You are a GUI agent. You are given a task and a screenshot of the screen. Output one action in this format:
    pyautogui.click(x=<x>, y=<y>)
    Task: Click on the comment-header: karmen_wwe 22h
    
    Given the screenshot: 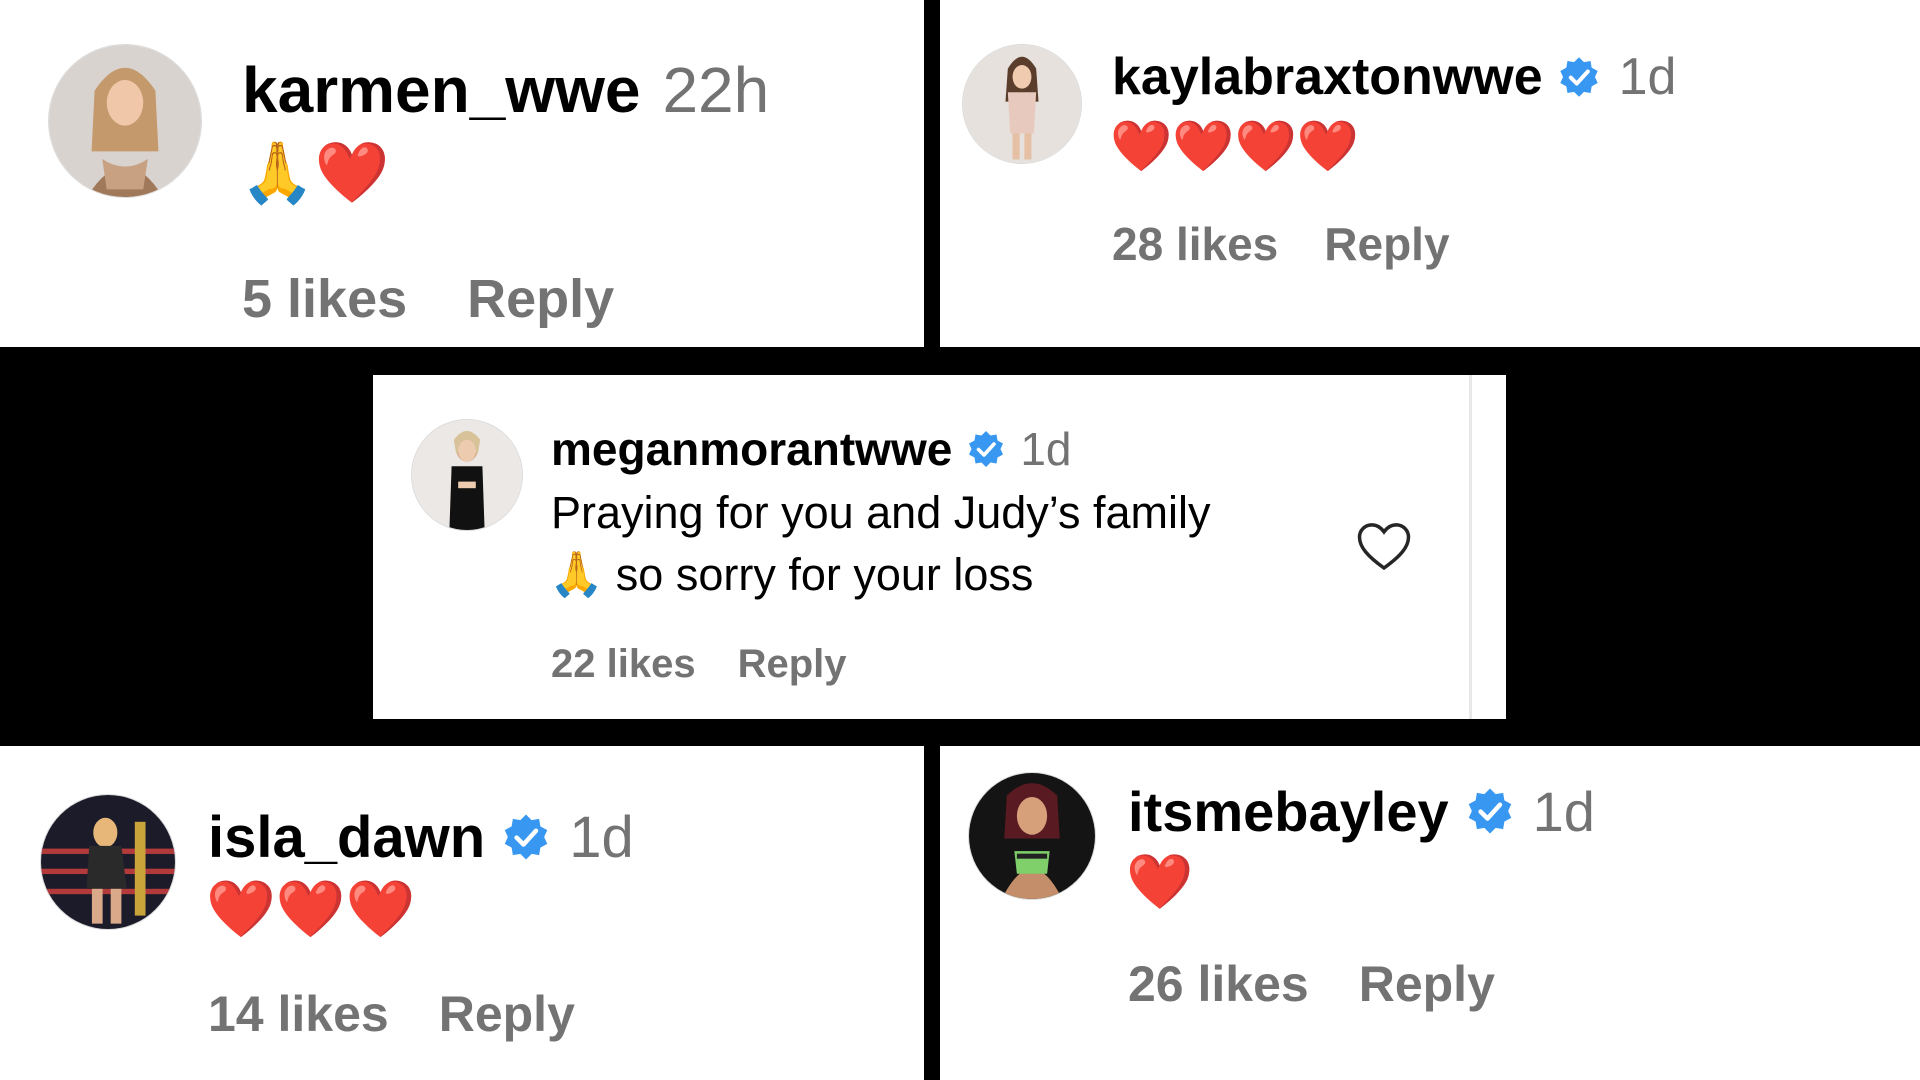 What is the action you would take?
    pyautogui.click(x=505, y=90)
    